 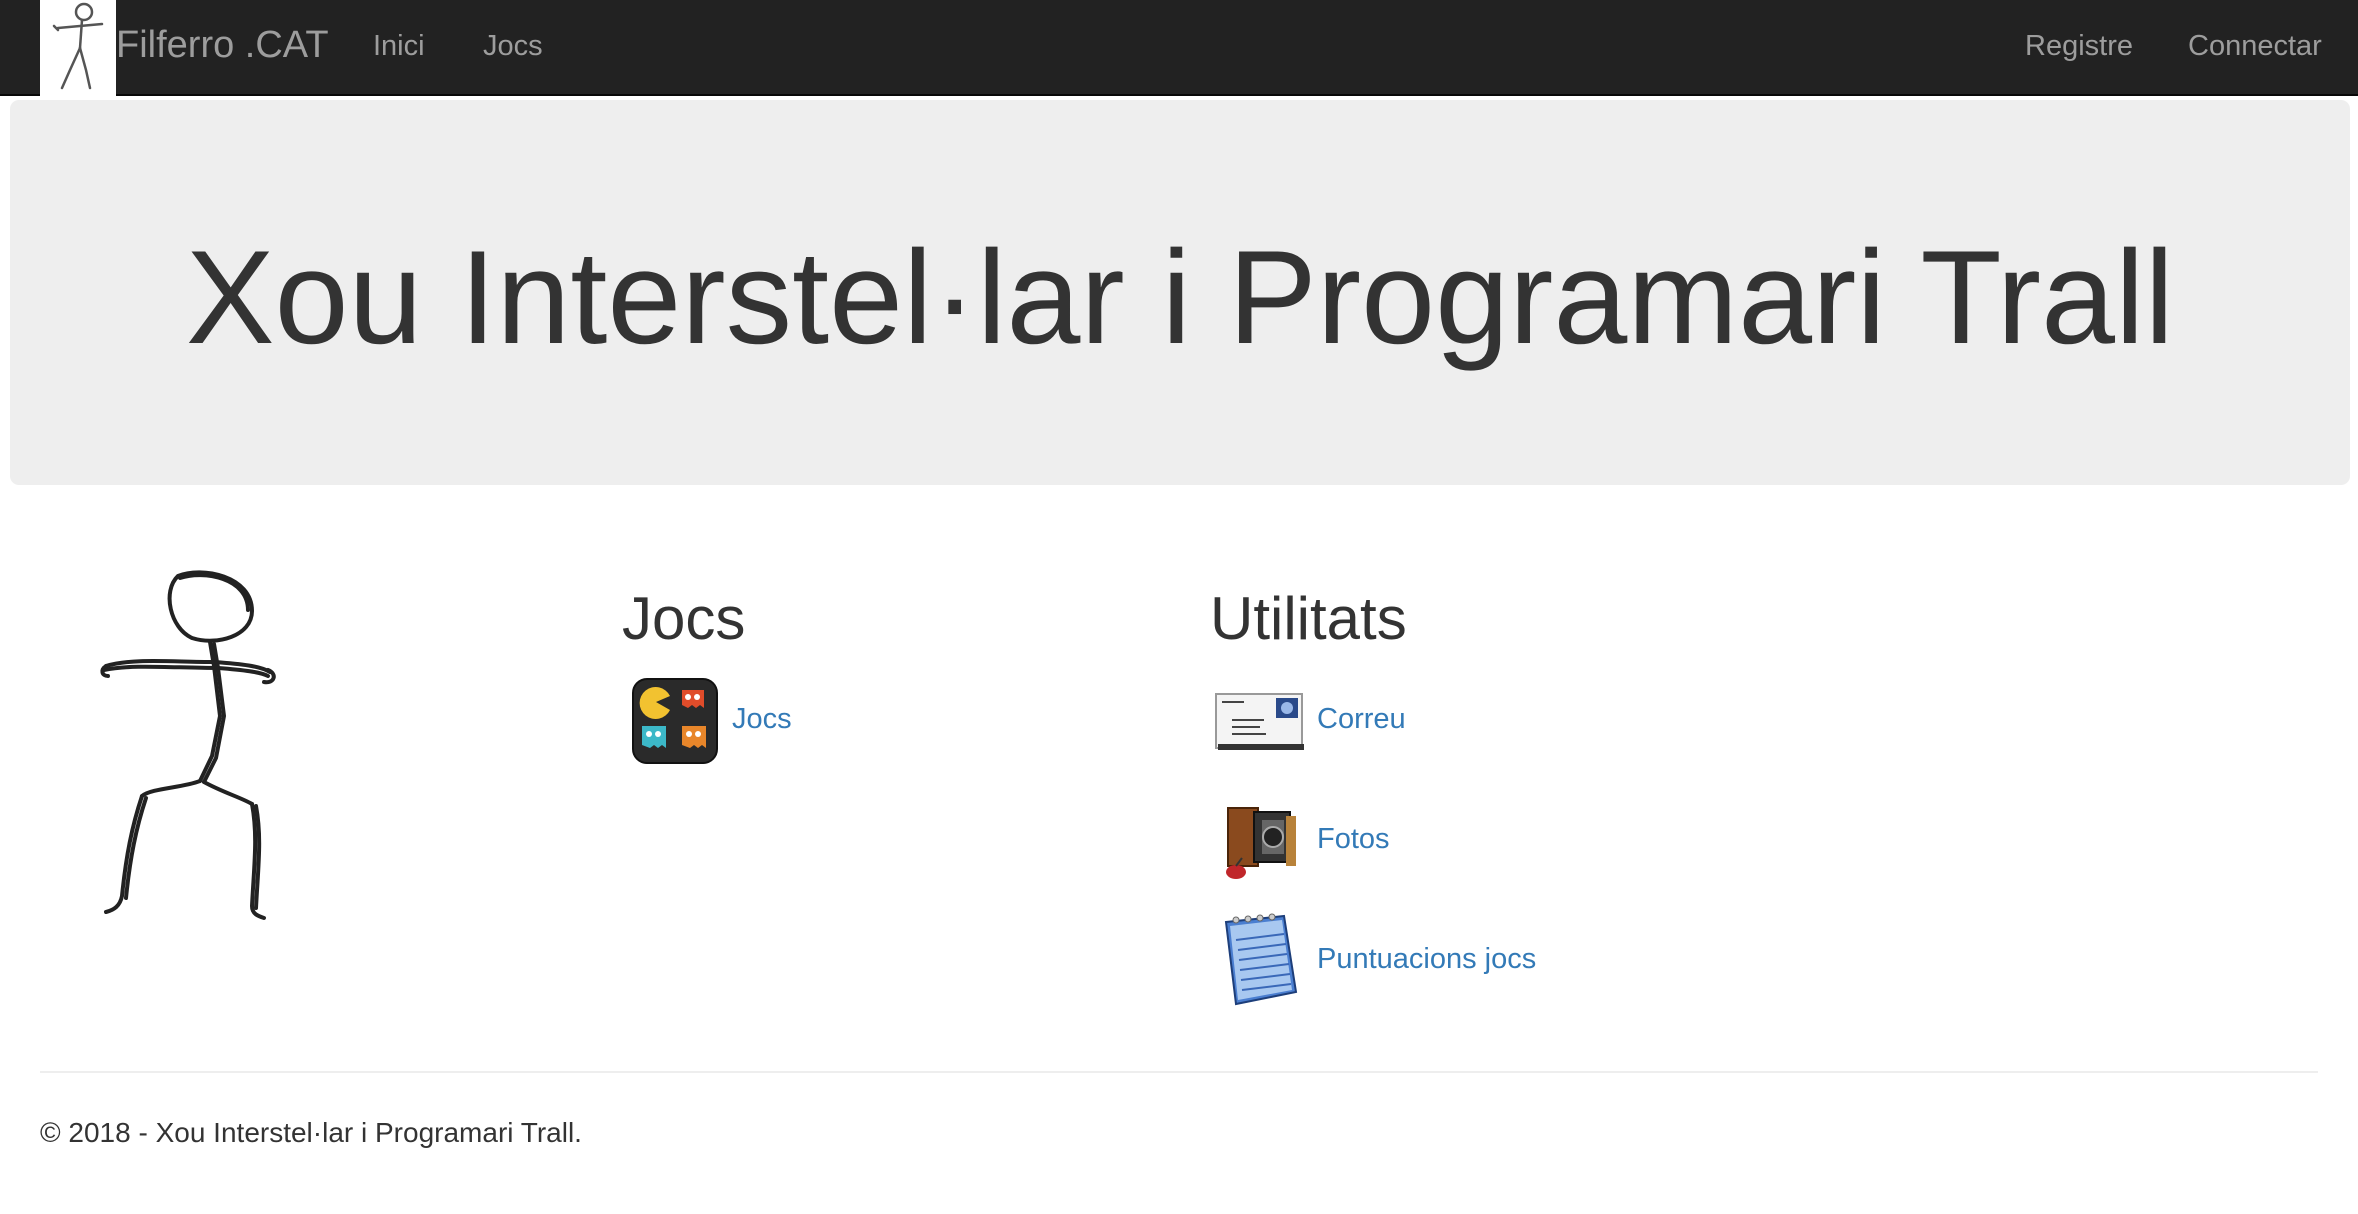 I want to click on link-puntuacions-jocs: Puntuacions jocs, so click(x=1426, y=959).